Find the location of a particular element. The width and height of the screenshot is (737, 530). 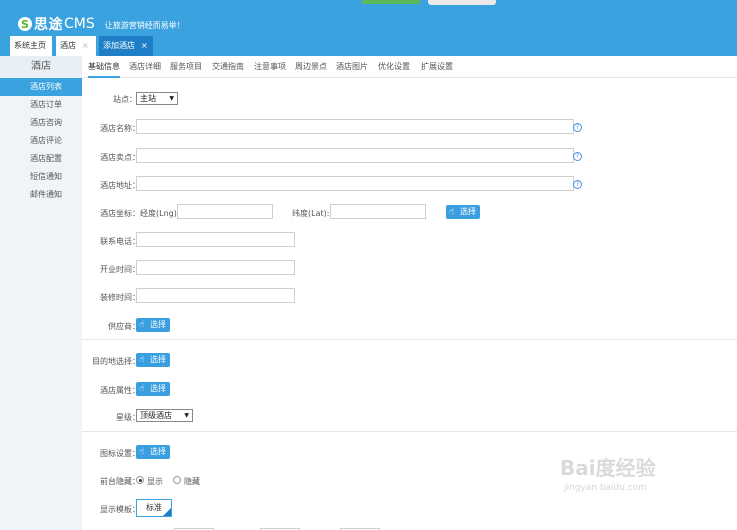

attribute-select-button: ☝ 选择 is located at coordinates (153, 389).